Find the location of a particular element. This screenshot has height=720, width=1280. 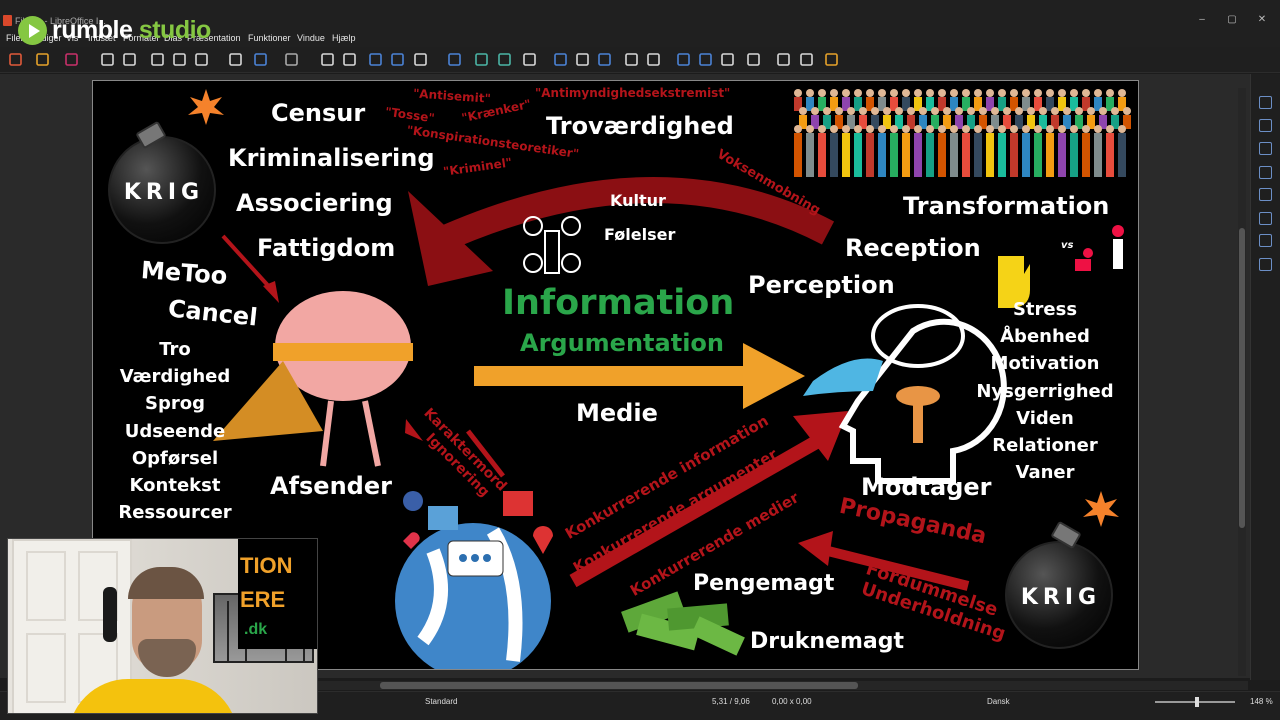

label-associering: Associering is located at coordinates (314, 203).